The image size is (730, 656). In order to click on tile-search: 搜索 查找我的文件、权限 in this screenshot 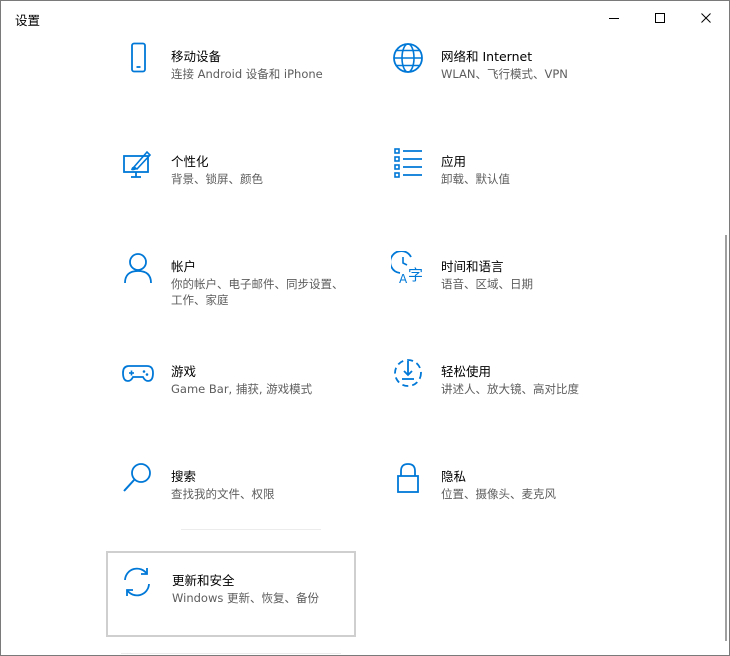, I will do `click(232, 501)`.